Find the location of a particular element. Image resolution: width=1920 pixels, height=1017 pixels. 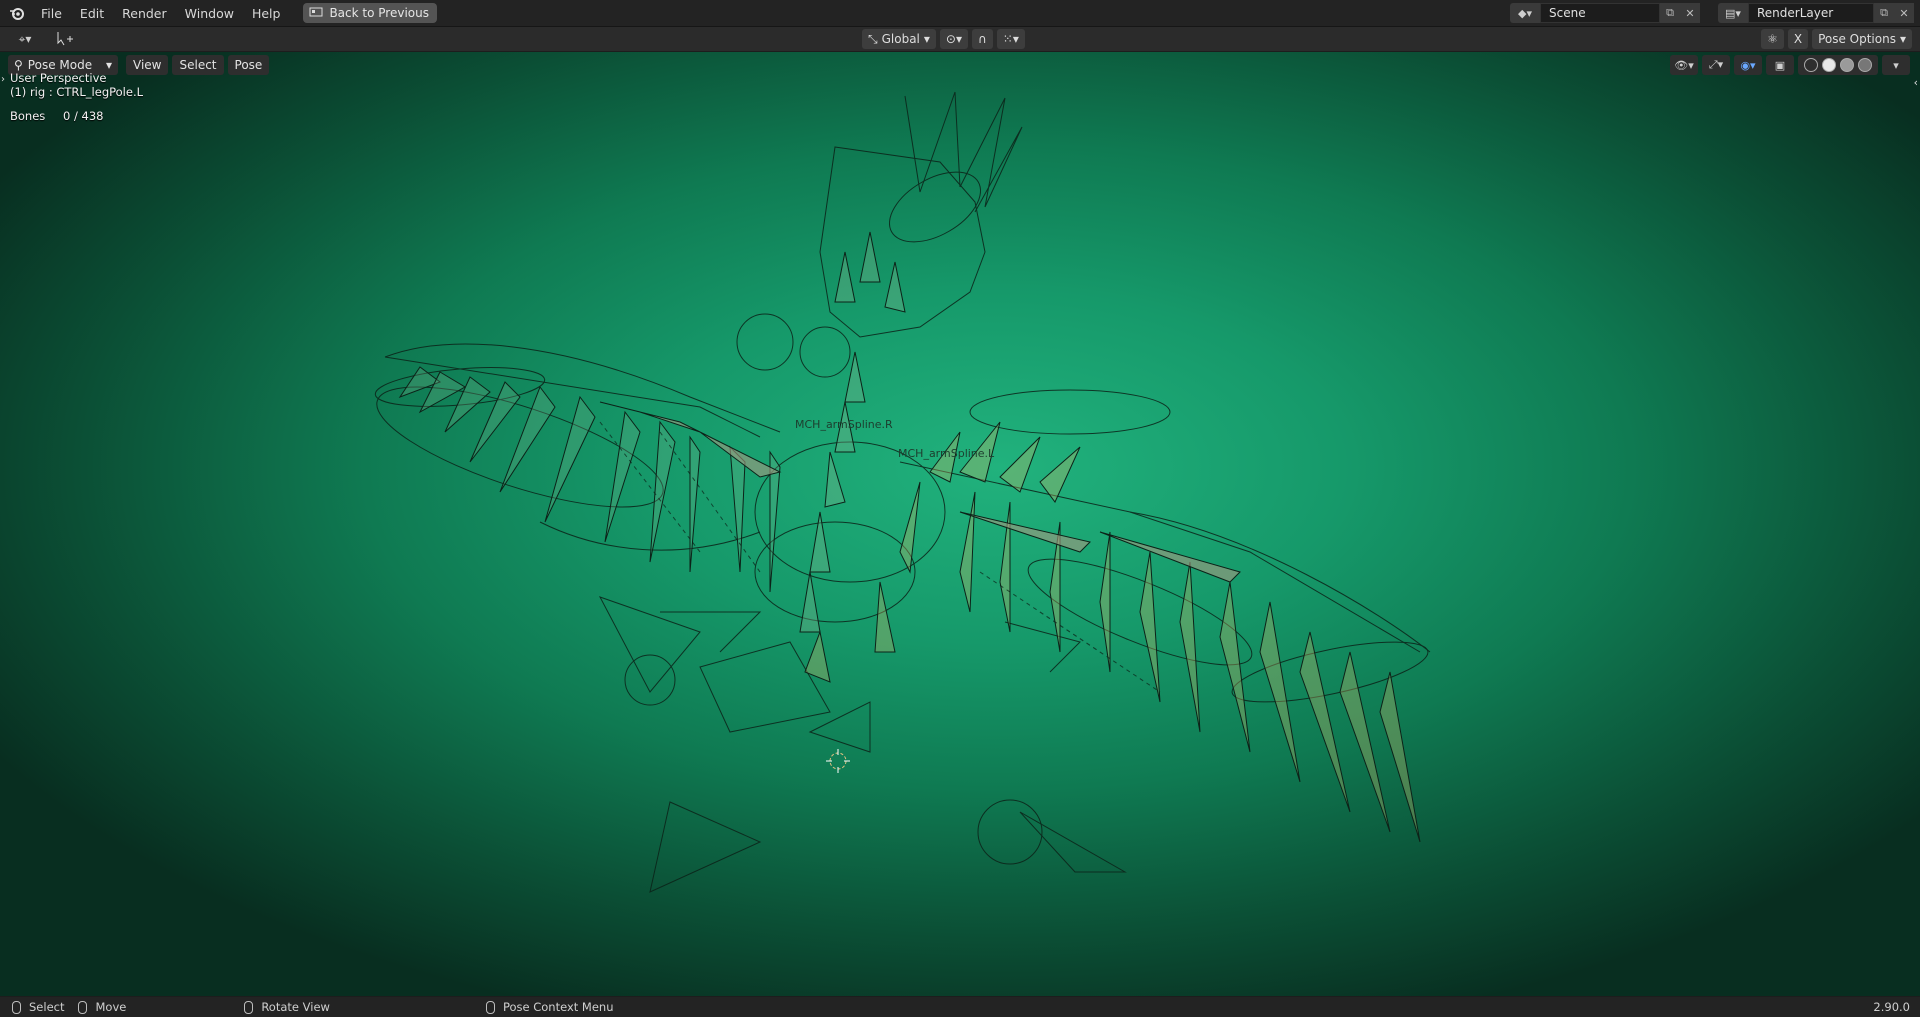

status-context-label: Pose Context Menu is located at coordinates (558, 1007).